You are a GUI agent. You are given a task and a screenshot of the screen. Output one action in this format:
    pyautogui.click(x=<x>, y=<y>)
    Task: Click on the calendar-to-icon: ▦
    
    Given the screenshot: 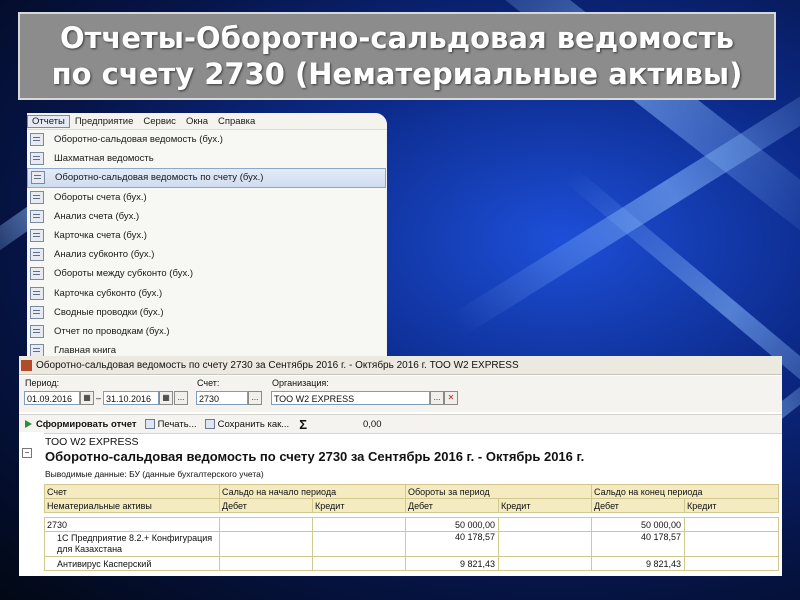 What is the action you would take?
    pyautogui.click(x=166, y=398)
    